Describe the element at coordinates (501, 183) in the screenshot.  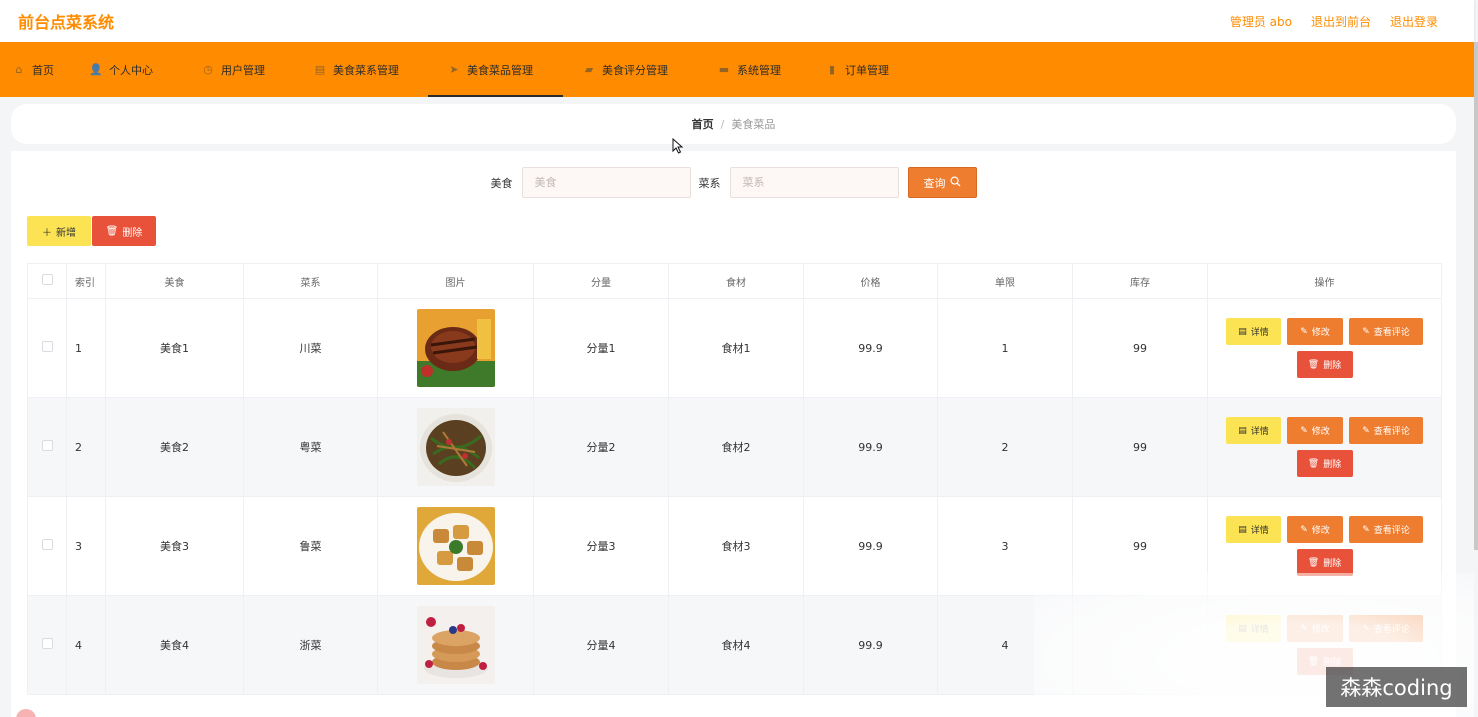
I see `food-search-label: 美食` at that location.